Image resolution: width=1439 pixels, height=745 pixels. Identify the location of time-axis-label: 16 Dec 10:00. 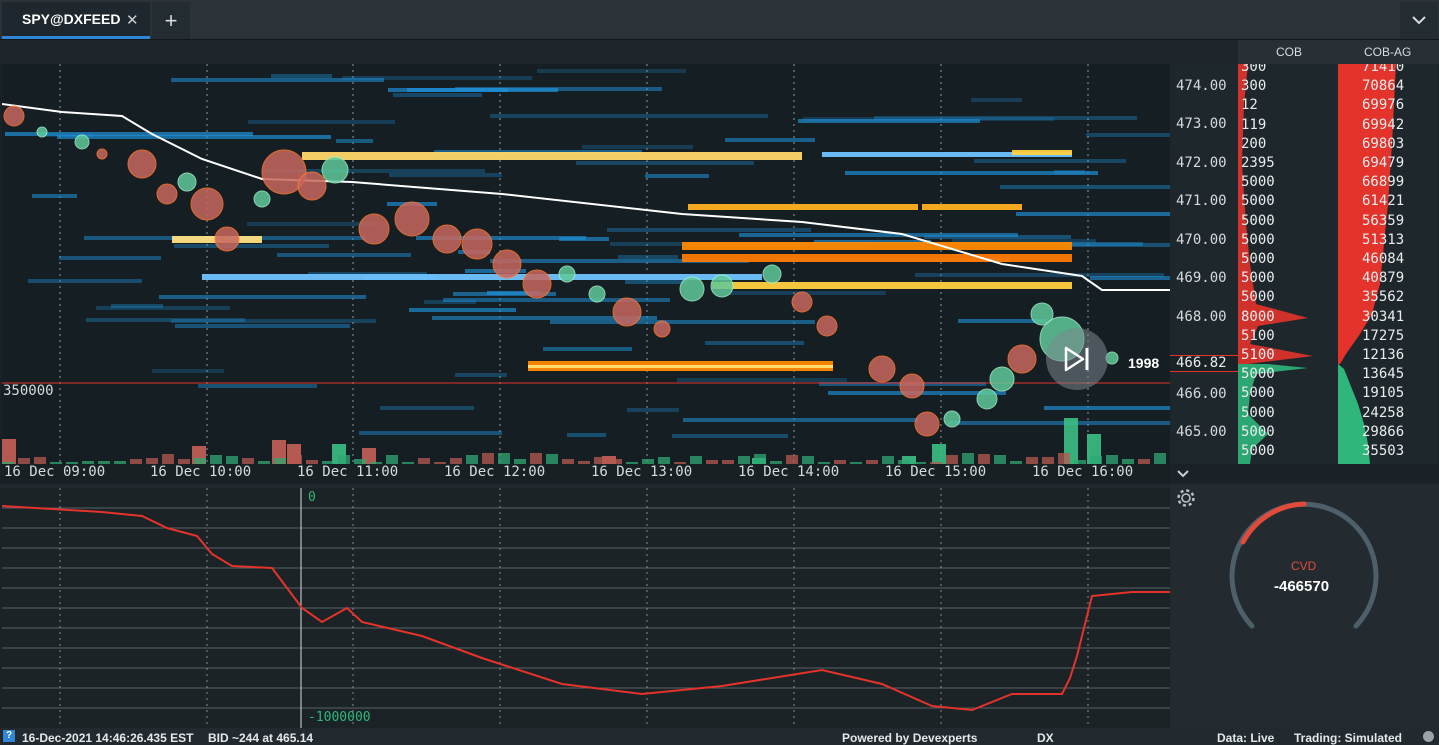
(201, 472).